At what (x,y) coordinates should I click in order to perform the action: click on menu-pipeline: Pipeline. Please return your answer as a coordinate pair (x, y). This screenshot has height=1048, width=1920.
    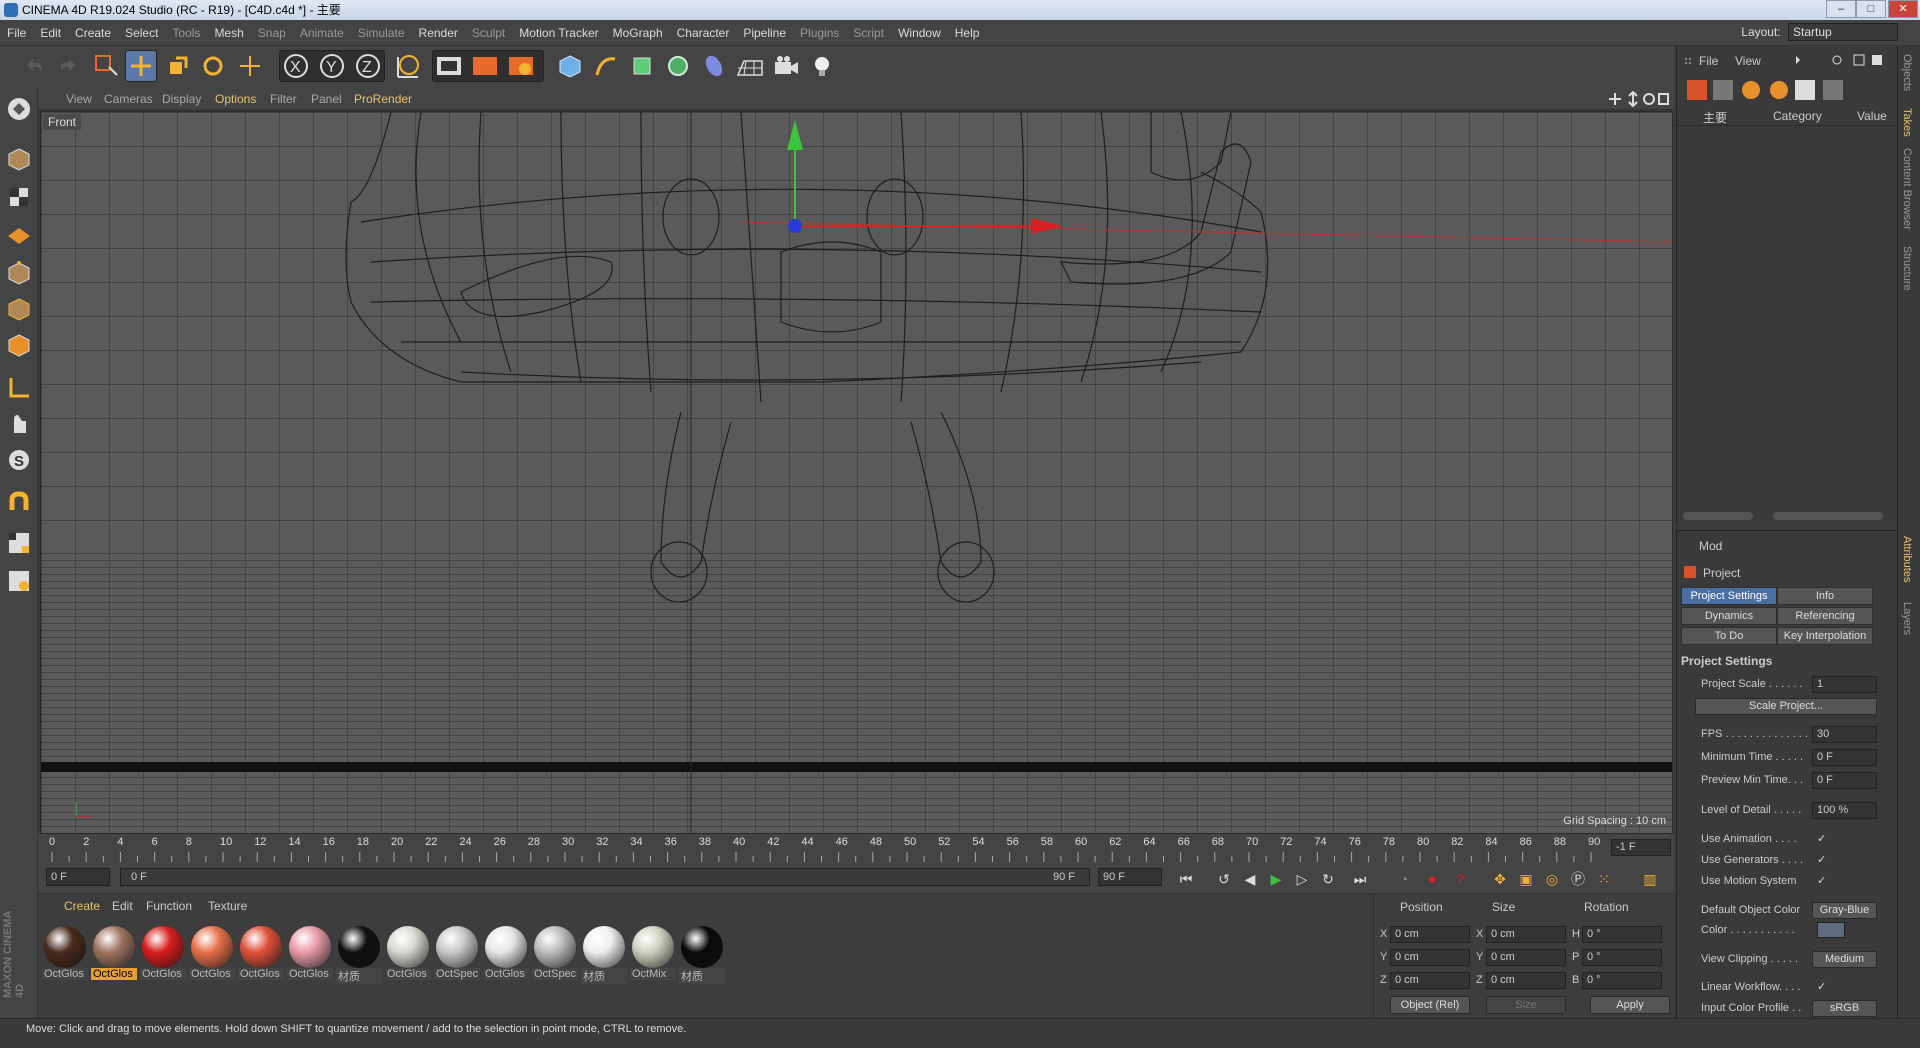
    Looking at the image, I should click on (764, 33).